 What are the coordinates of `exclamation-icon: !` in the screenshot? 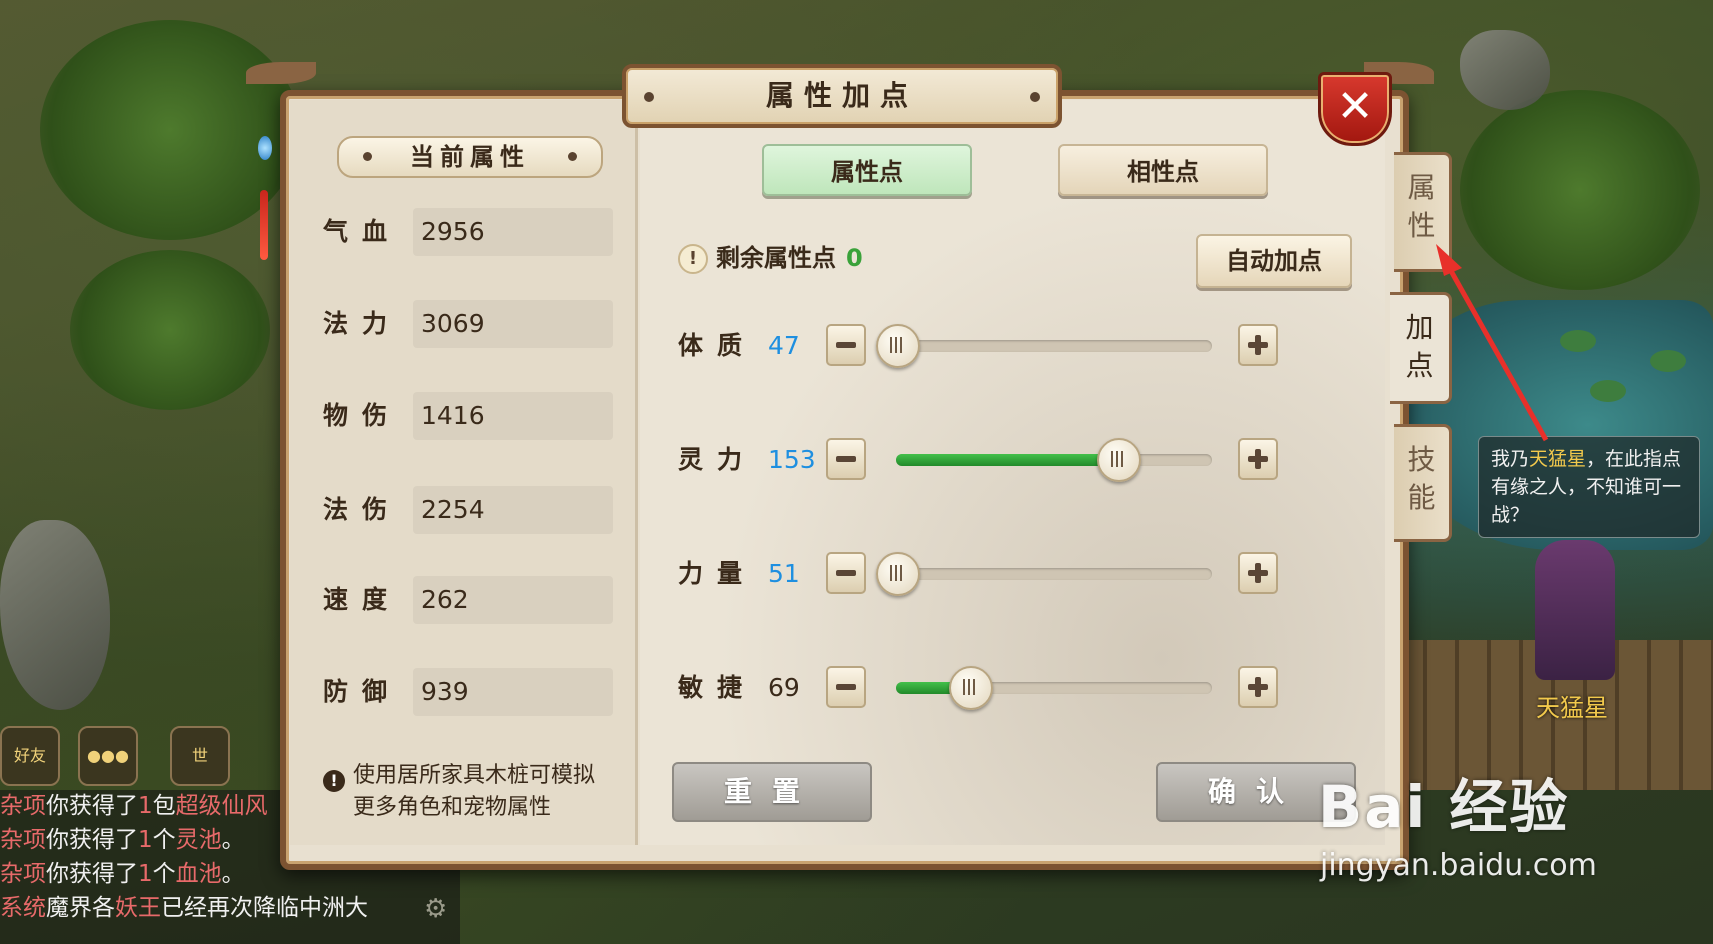 It's located at (334, 781).